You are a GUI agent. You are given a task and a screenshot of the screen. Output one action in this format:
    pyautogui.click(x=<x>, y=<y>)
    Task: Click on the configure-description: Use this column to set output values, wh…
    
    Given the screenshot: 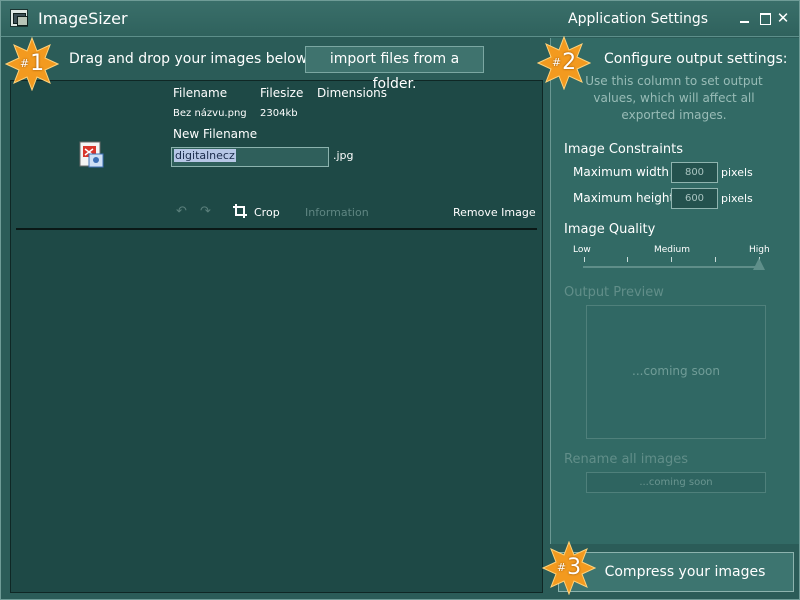 What is the action you would take?
    pyautogui.click(x=674, y=98)
    